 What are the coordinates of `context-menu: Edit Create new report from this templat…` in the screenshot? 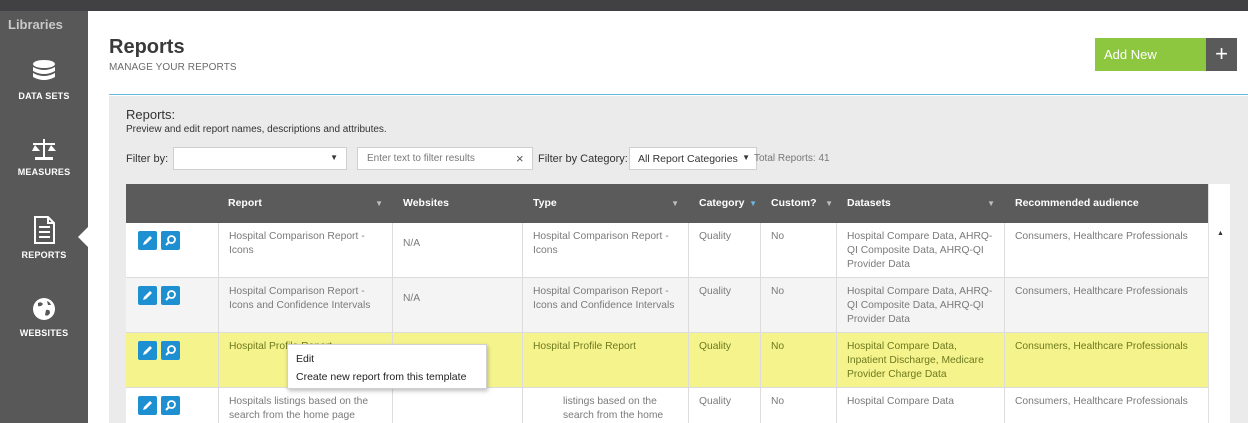 It's located at (387, 366).